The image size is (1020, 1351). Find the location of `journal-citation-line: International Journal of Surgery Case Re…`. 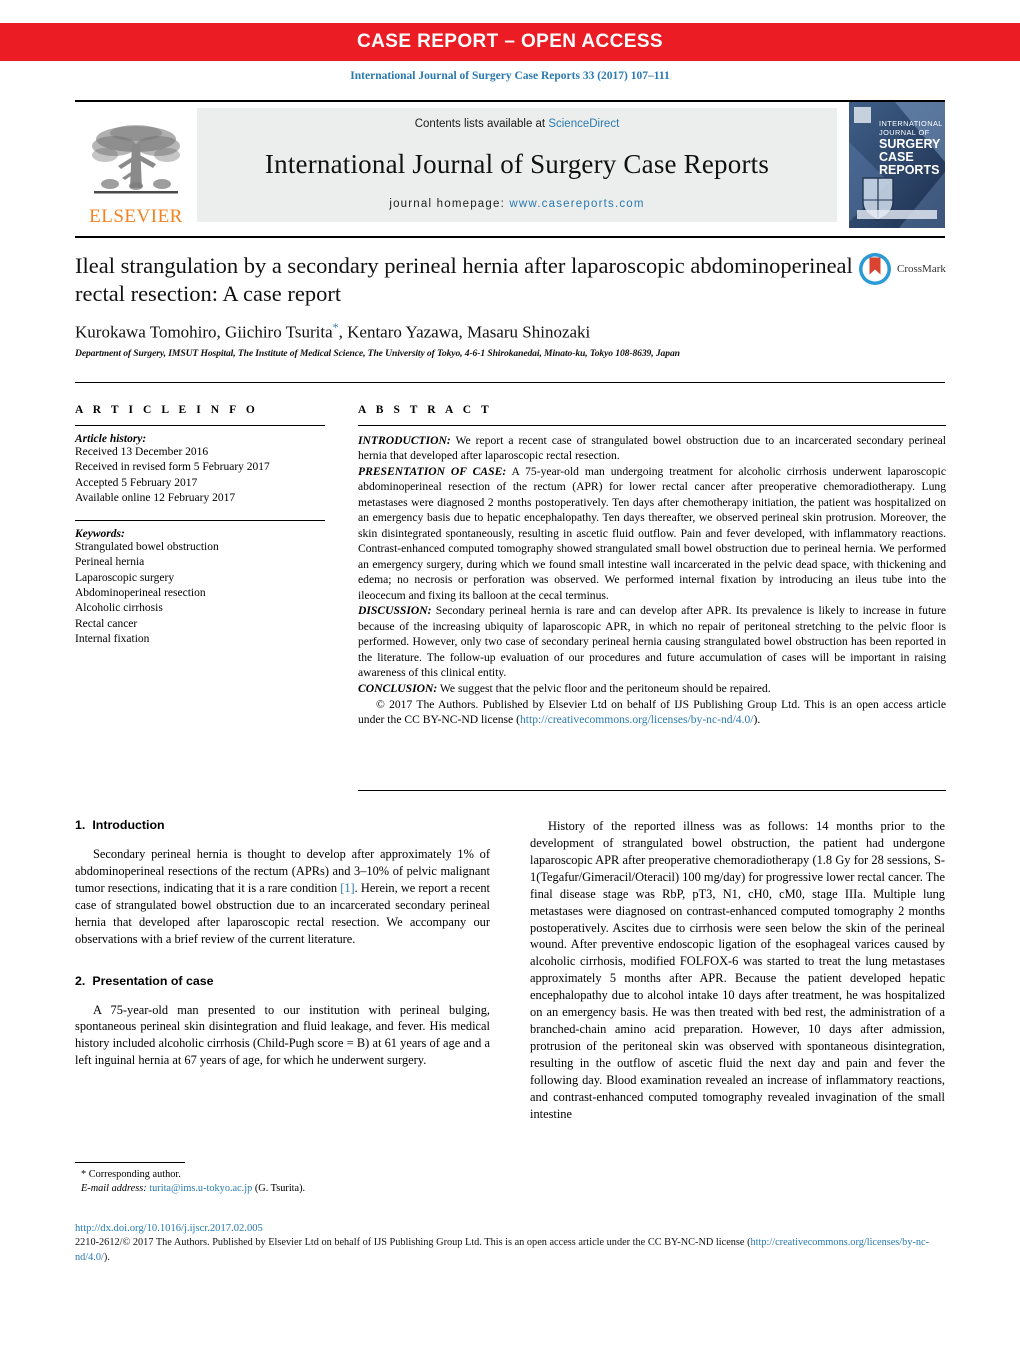

journal-citation-line: International Journal of Surgery Case Re… is located at coordinates (510, 76).